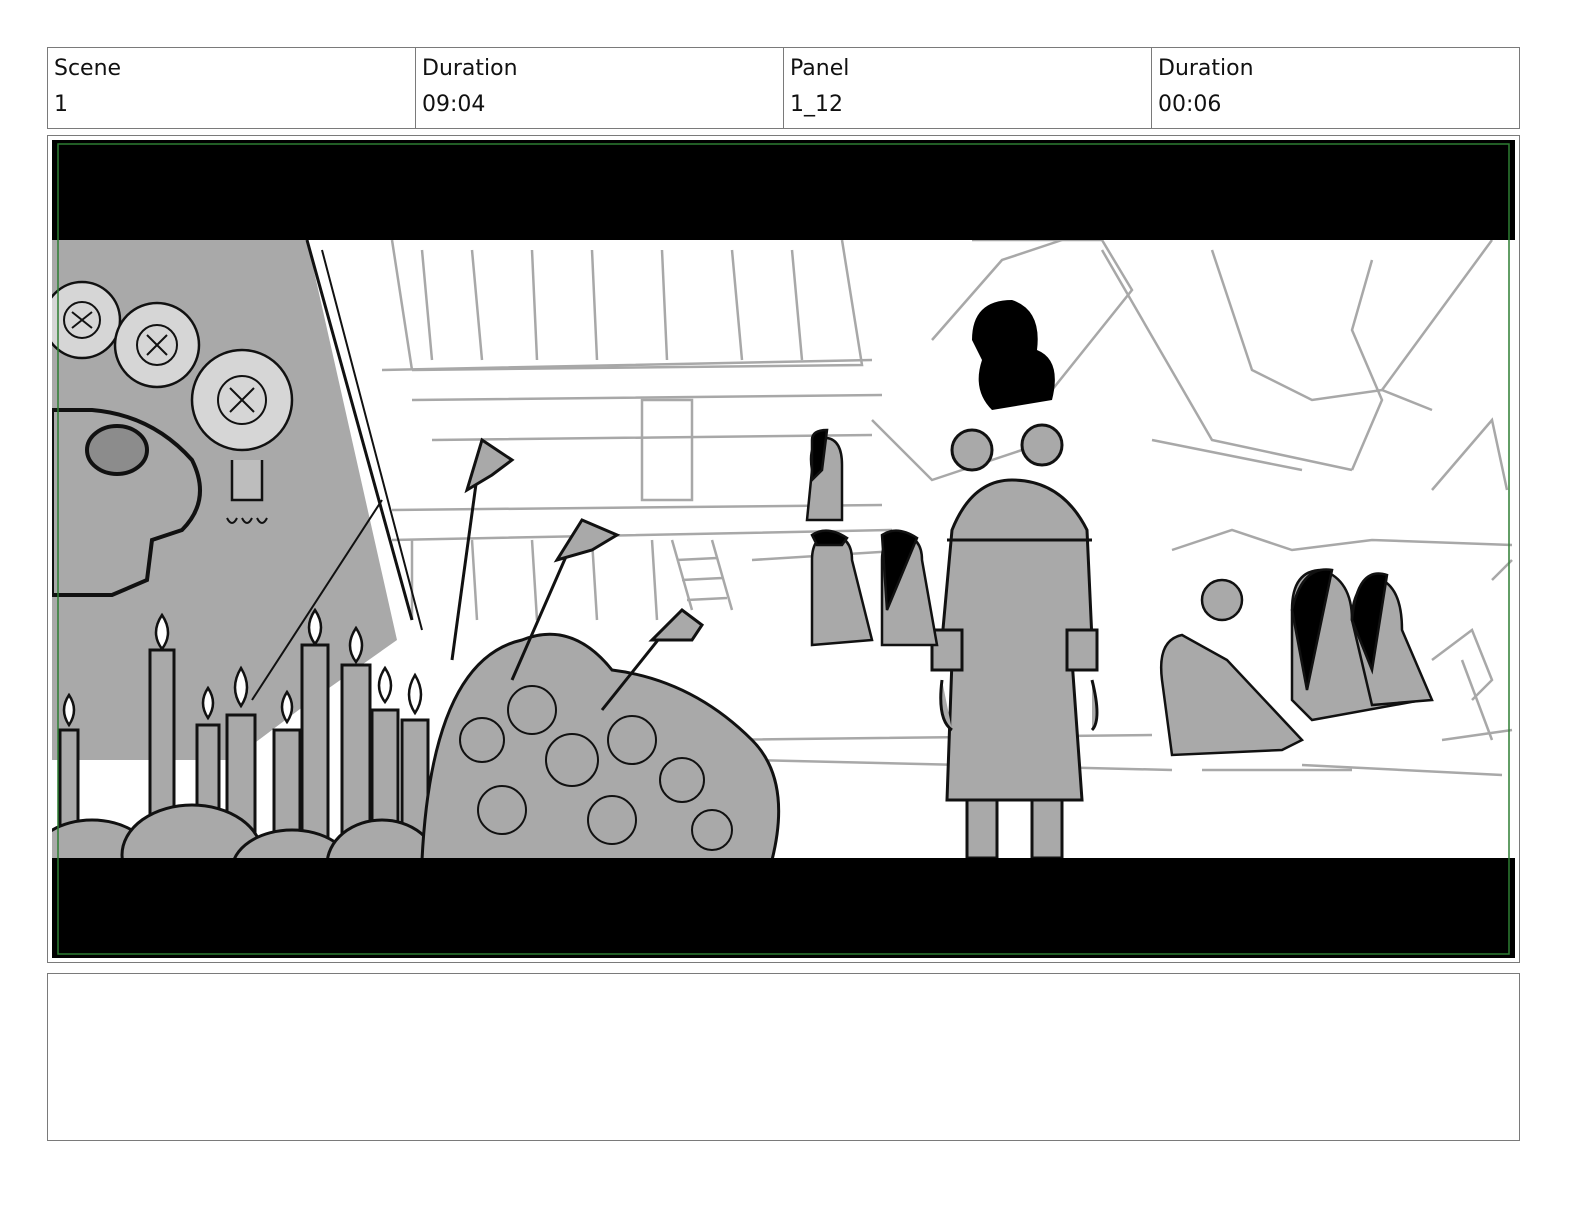 The image size is (1584, 1224). Describe the element at coordinates (1190, 104) in the screenshot. I see `panel-duration-value: 00:06` at that location.